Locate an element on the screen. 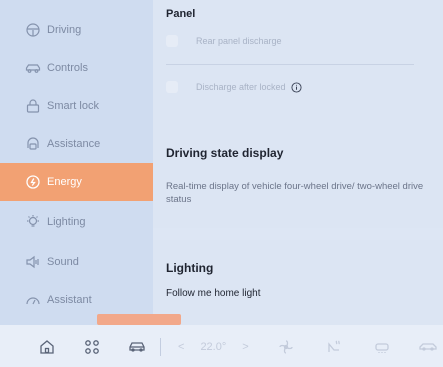  light-bulb-icon is located at coordinates (33, 222).